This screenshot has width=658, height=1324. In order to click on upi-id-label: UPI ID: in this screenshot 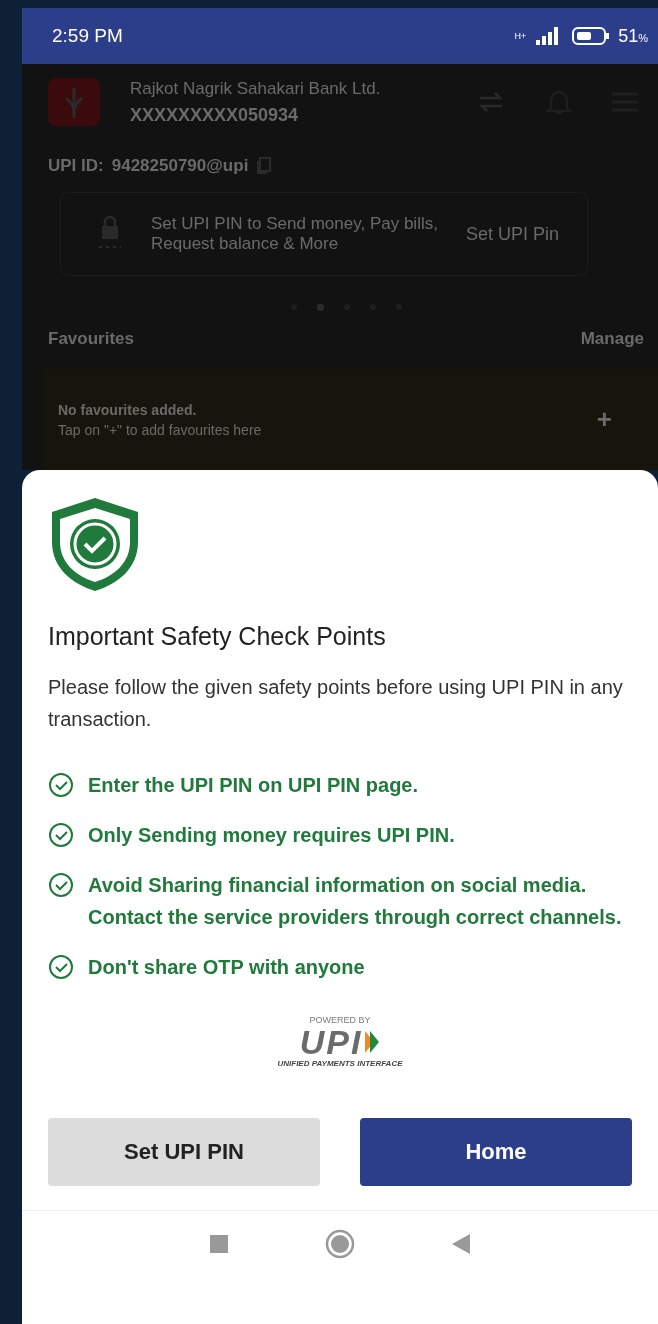, I will do `click(76, 166)`.